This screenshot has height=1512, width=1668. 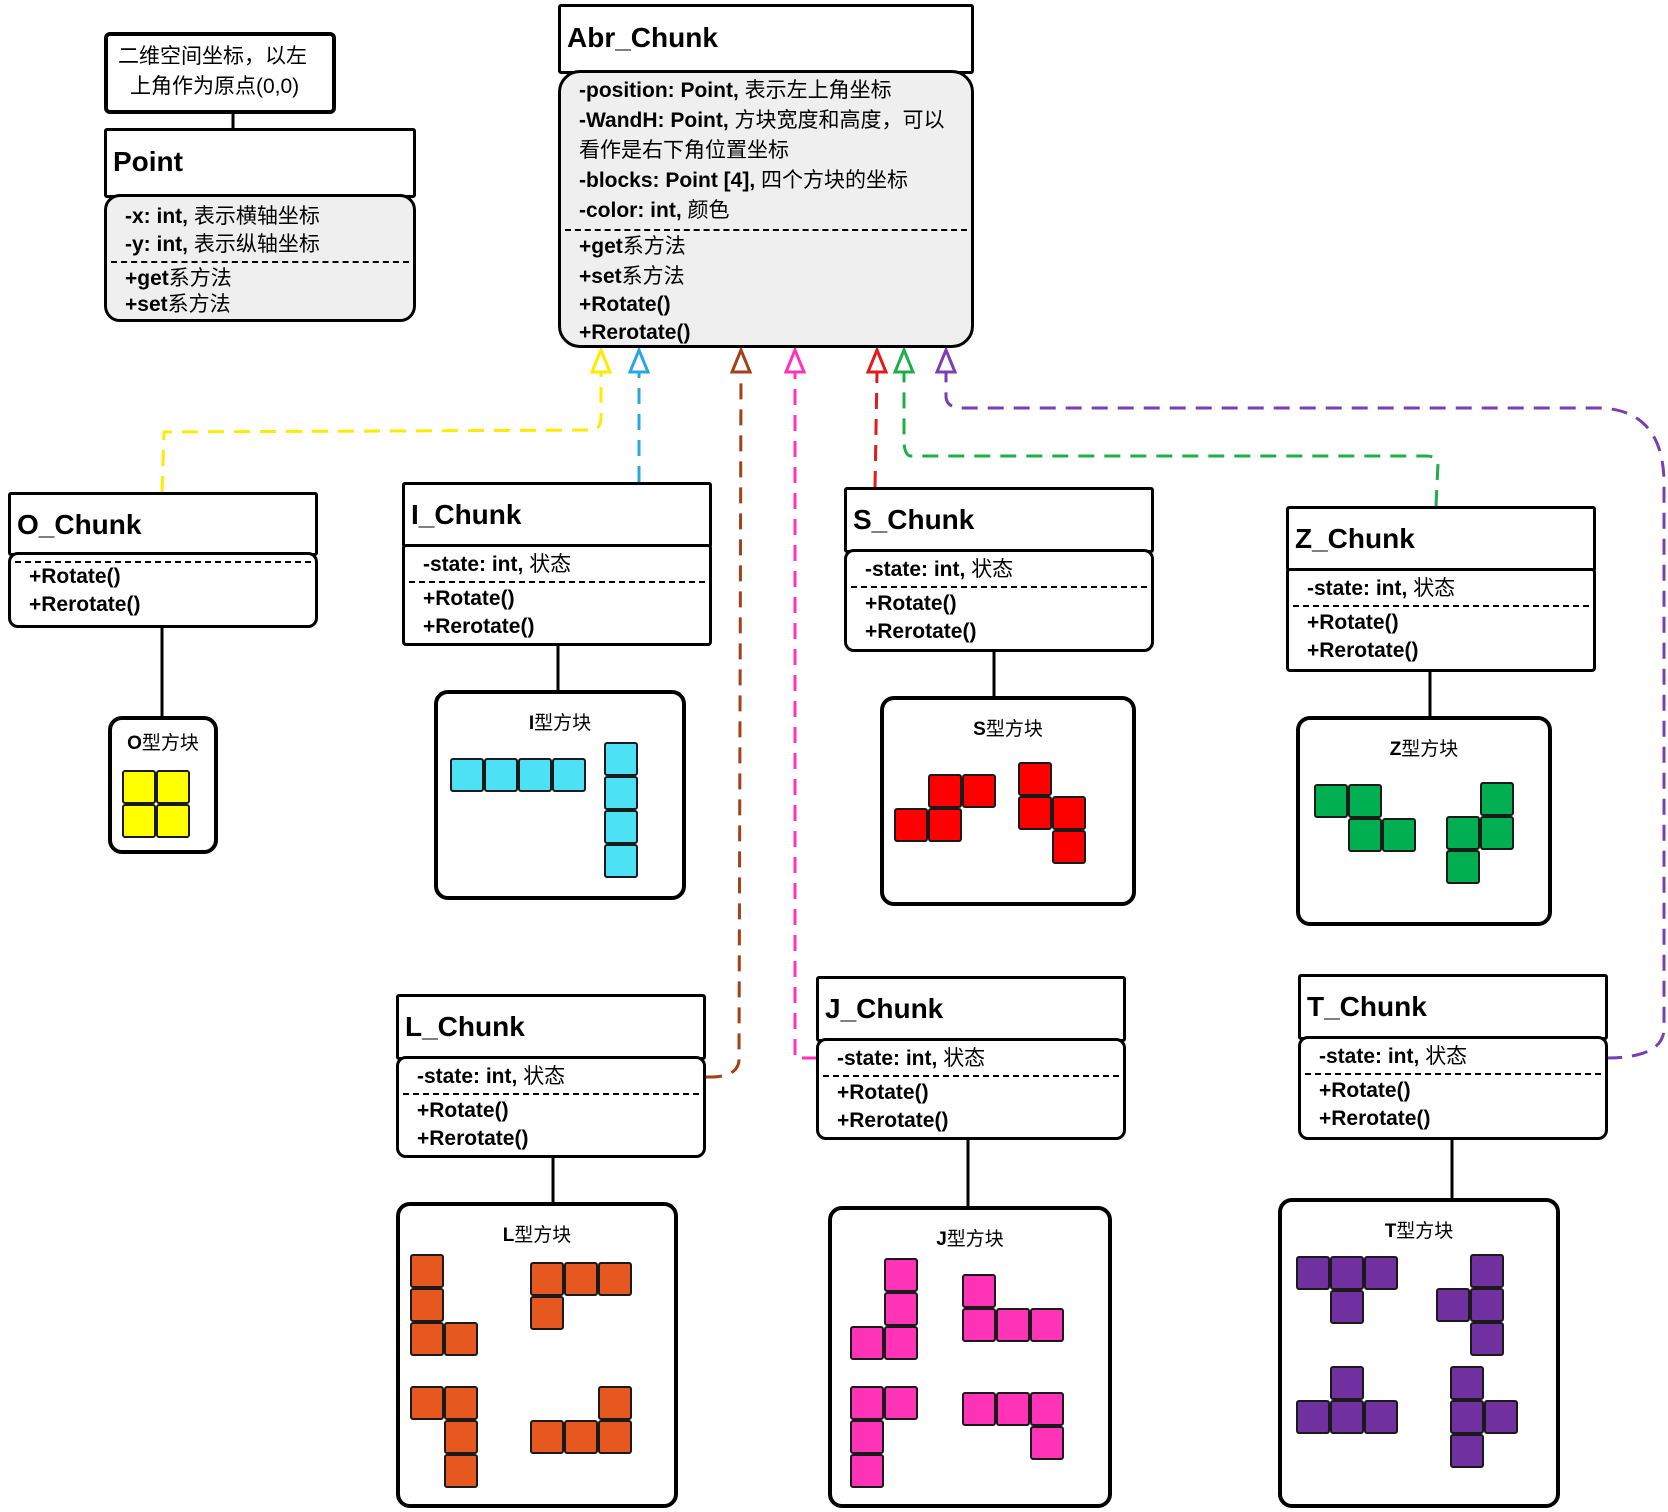 I want to click on abr-separator, so click(x=766, y=230).